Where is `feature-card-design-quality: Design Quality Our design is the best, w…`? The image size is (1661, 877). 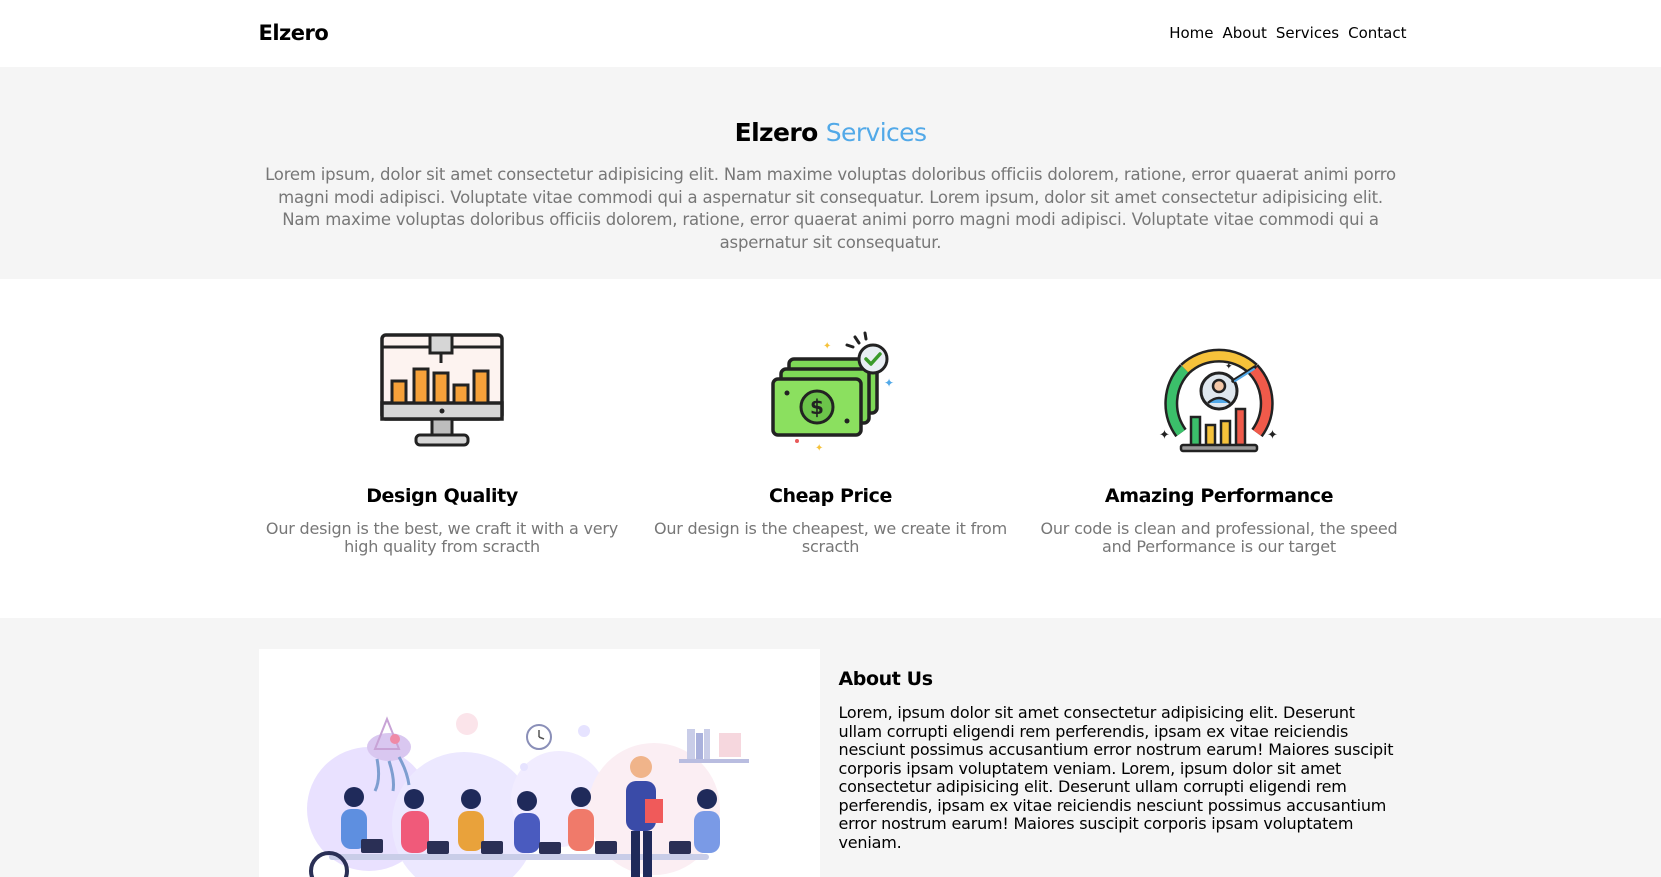 feature-card-design-quality: Design Quality Our design is the best, w… is located at coordinates (442, 442).